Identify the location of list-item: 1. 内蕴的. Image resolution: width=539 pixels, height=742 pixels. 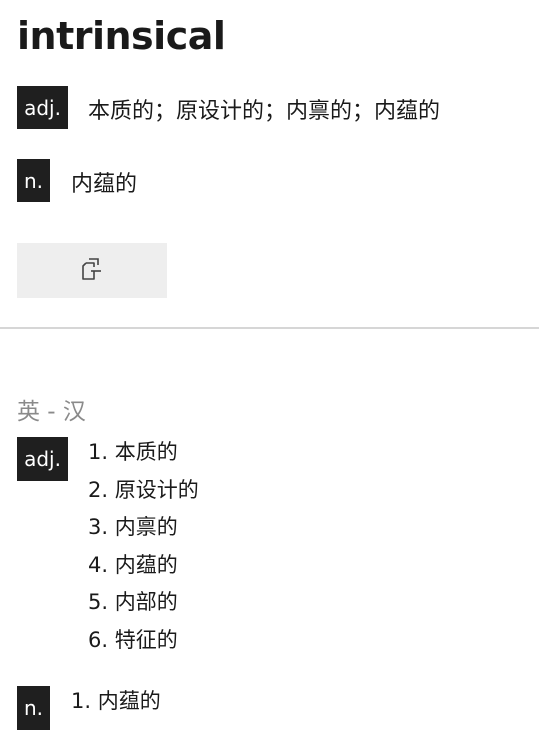
(116, 701).